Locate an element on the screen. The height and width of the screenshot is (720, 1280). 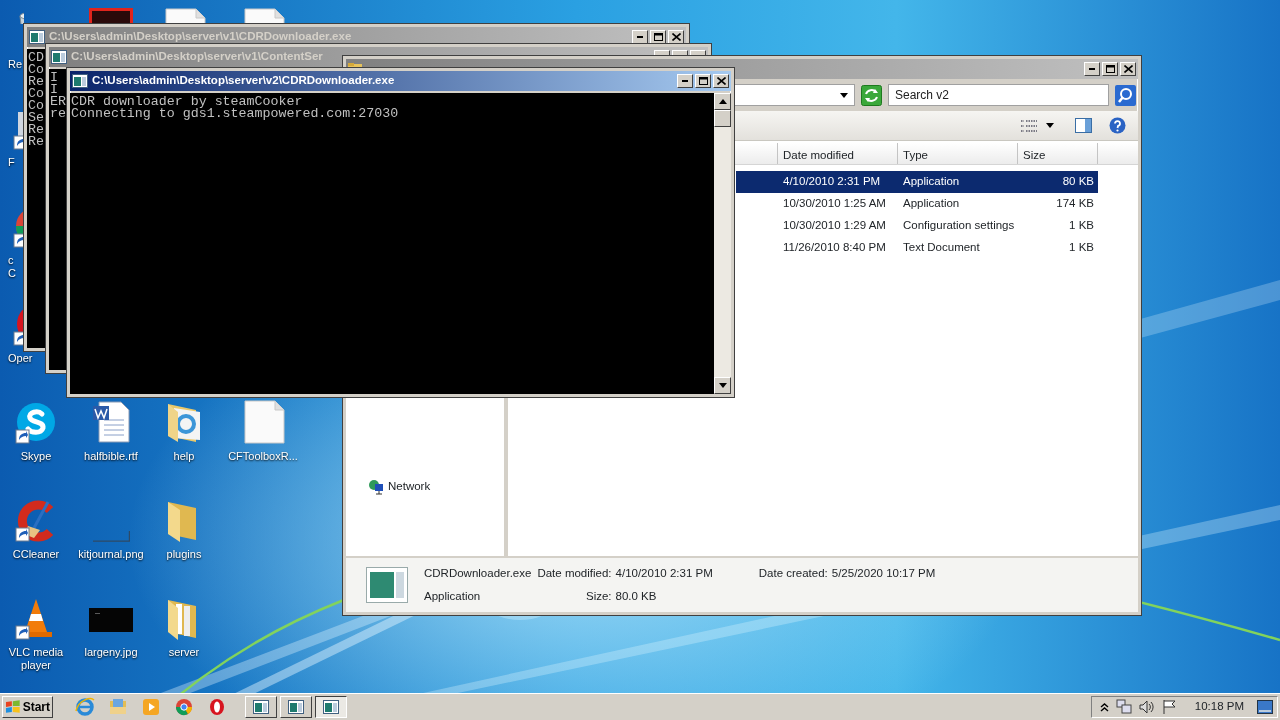
image-thumbnail-icon is located at coordinates (111, 536).